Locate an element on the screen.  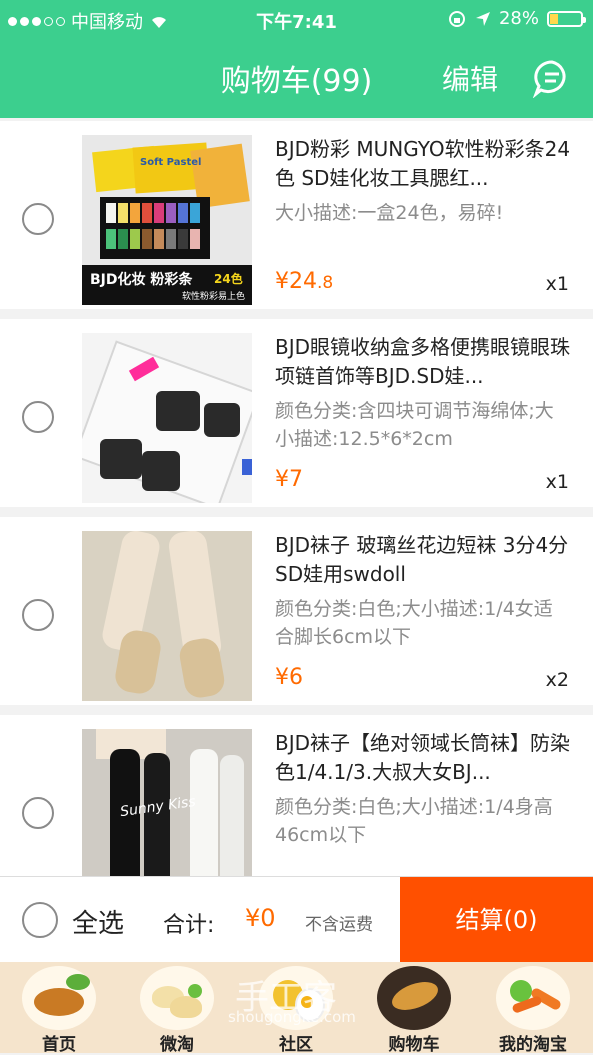
product-spec: 颜色分类:白色;大小描述:1/4女适合脚长6cm以下 is located at coordinates (414, 623).